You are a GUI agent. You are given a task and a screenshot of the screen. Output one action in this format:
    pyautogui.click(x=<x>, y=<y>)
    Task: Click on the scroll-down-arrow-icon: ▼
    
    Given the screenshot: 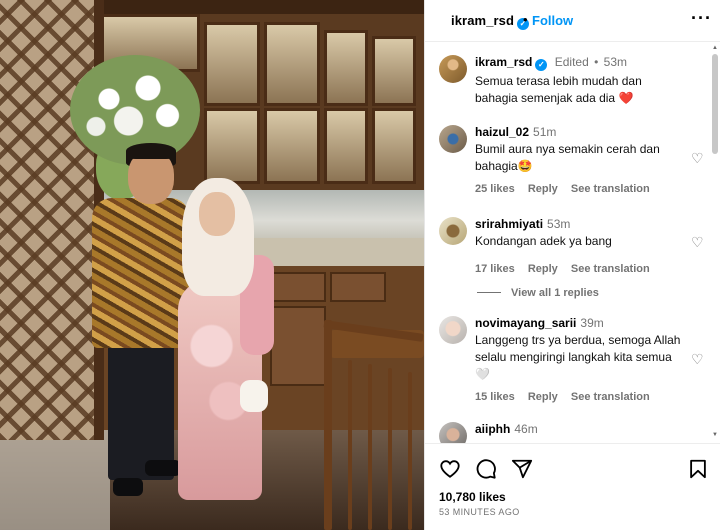 What is the action you would take?
    pyautogui.click(x=715, y=435)
    